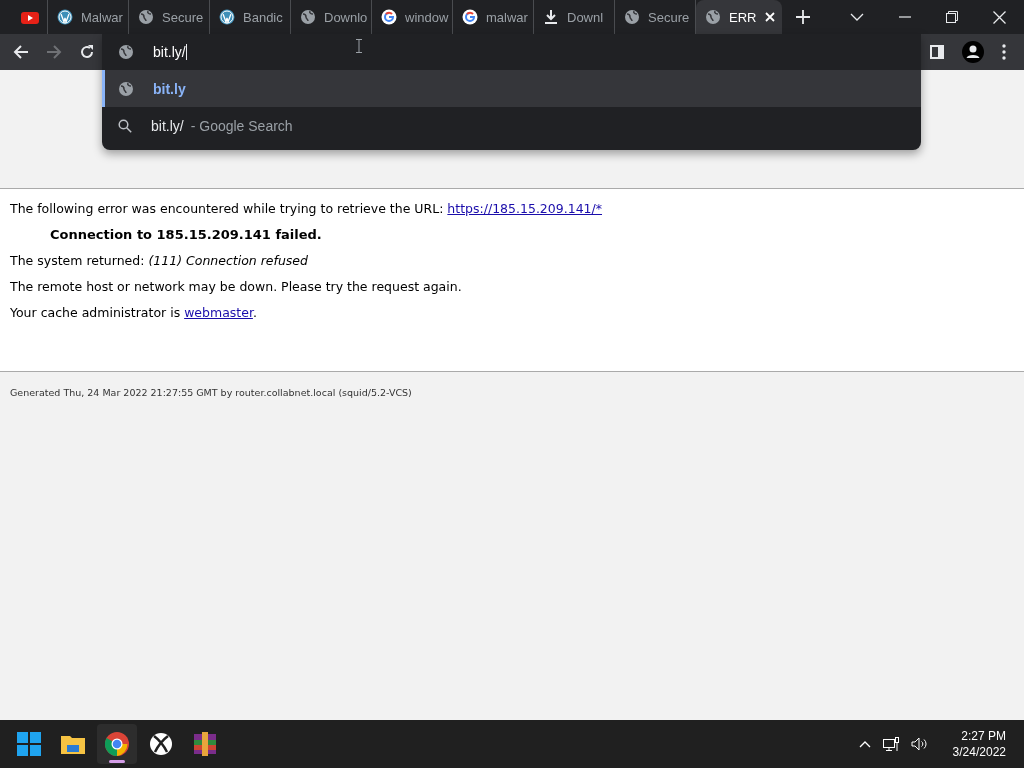 Image resolution: width=1024 pixels, height=768 pixels. I want to click on chrome-icon, so click(117, 744).